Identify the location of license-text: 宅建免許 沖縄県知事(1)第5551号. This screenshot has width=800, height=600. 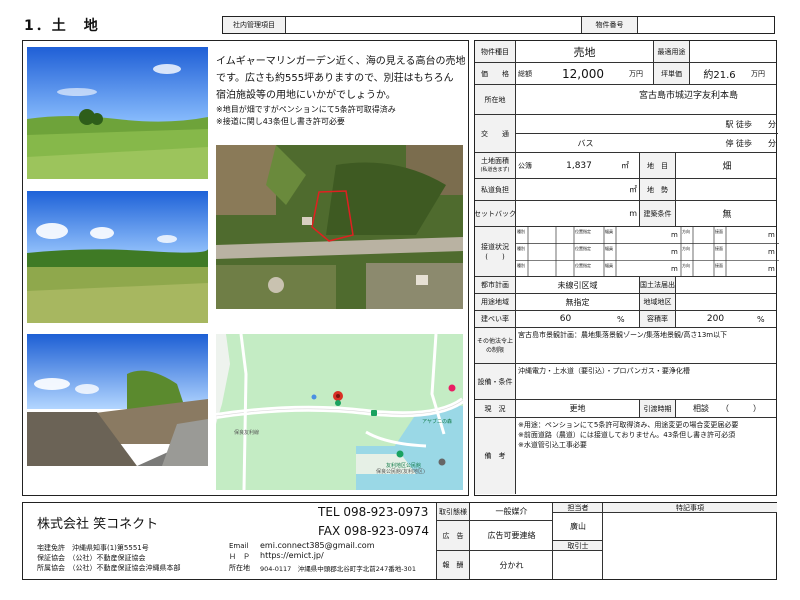
(93, 548).